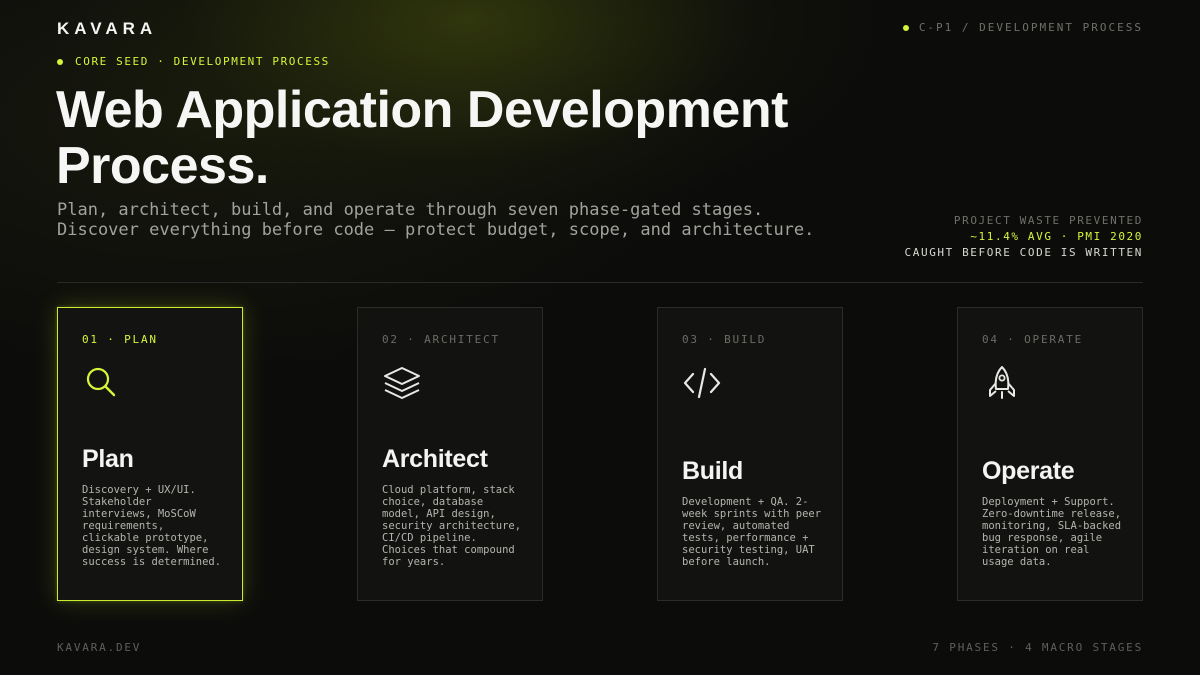  I want to click on eyebrow-label: CORE SEED · DEVELOPMENT PROCESS, so click(202, 61).